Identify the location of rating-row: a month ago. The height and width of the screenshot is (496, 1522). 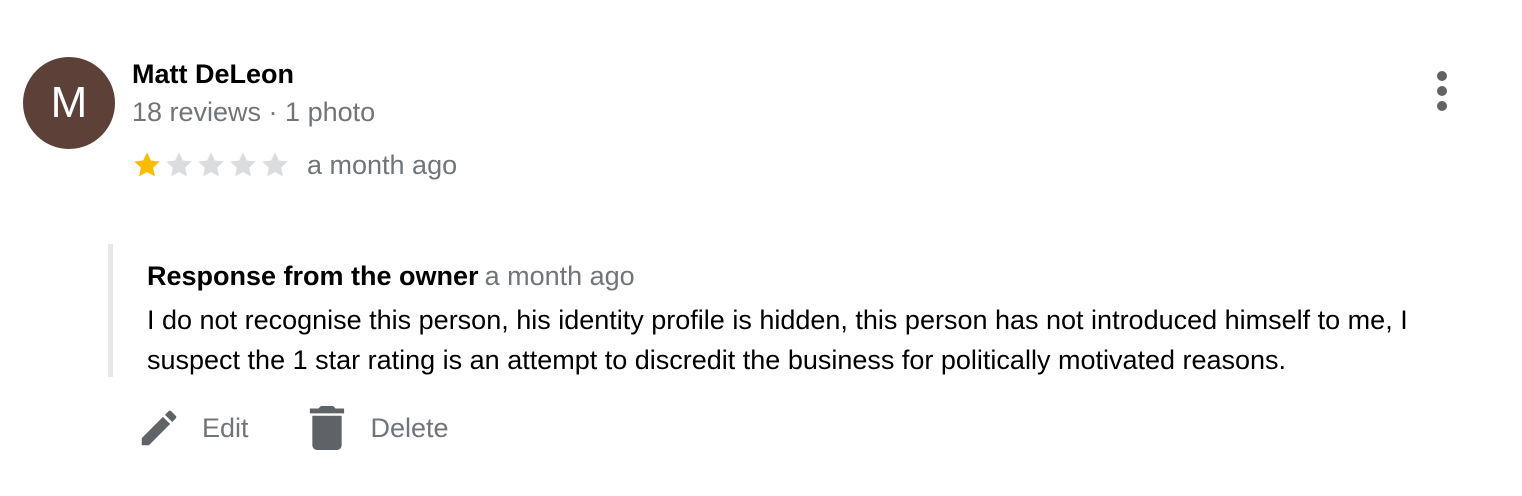
(294, 165).